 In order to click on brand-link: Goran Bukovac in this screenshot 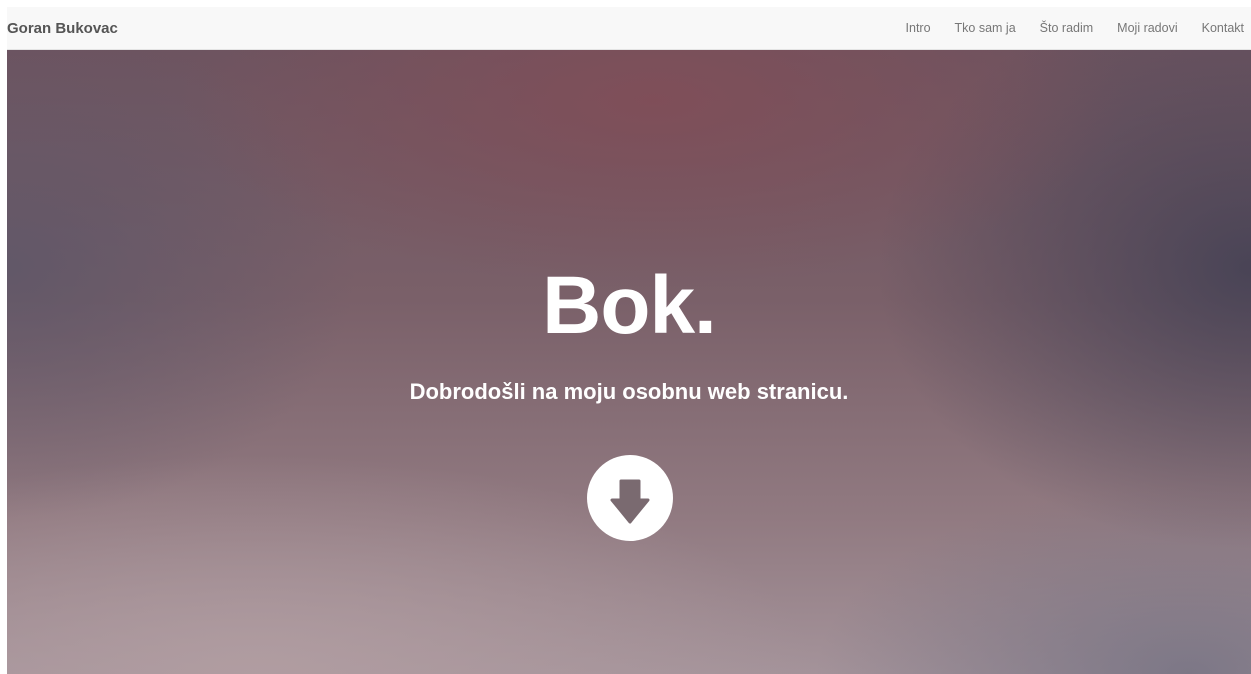, I will do `click(62, 28)`.